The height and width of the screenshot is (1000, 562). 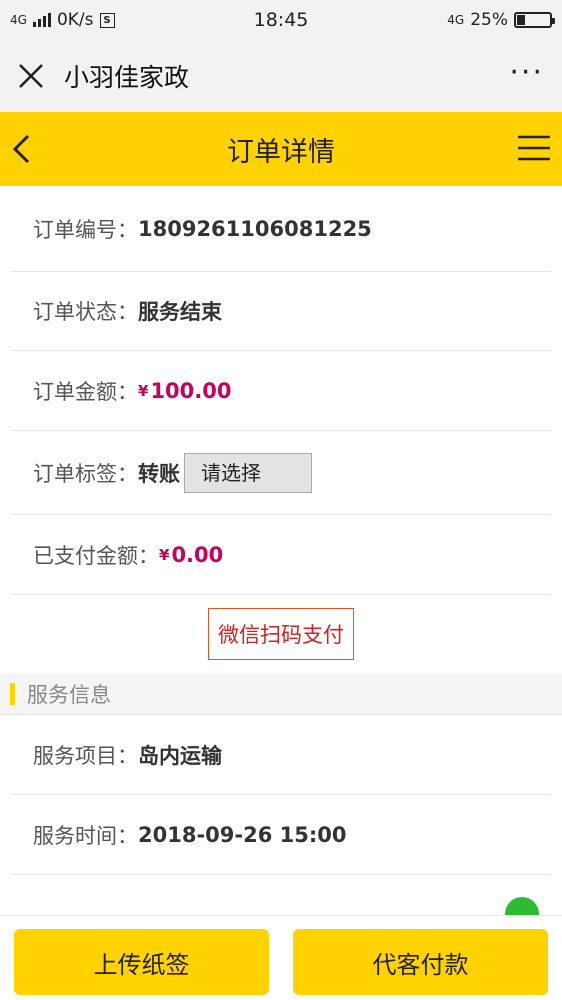 I want to click on upload-sign-button: 上传纸签, so click(x=141, y=962).